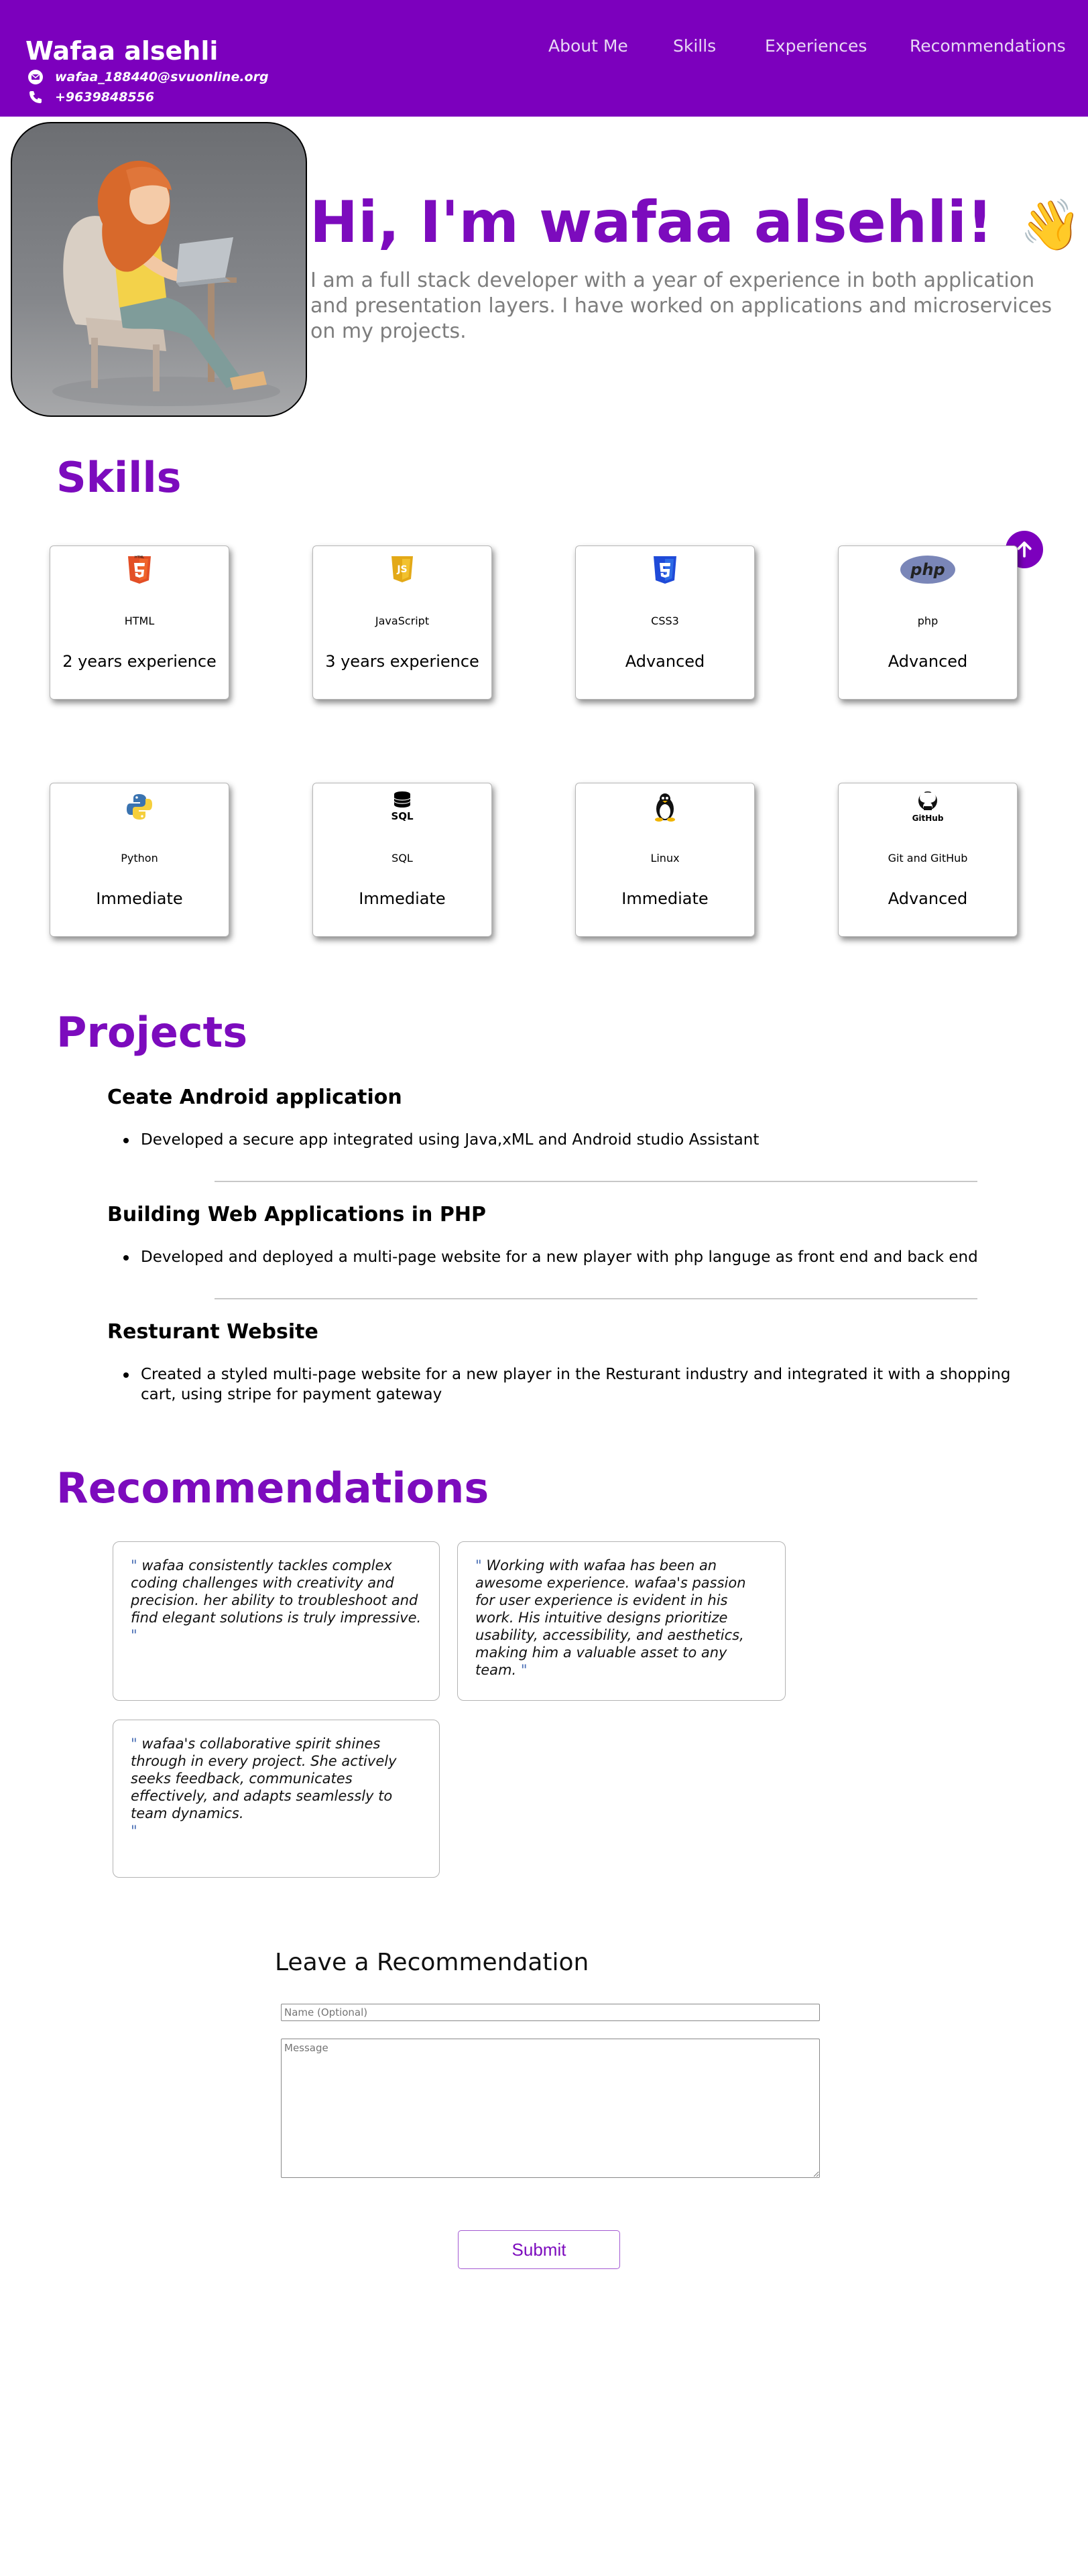 The width and height of the screenshot is (1088, 2576). I want to click on skill-name: Git and GitHub, so click(928, 858).